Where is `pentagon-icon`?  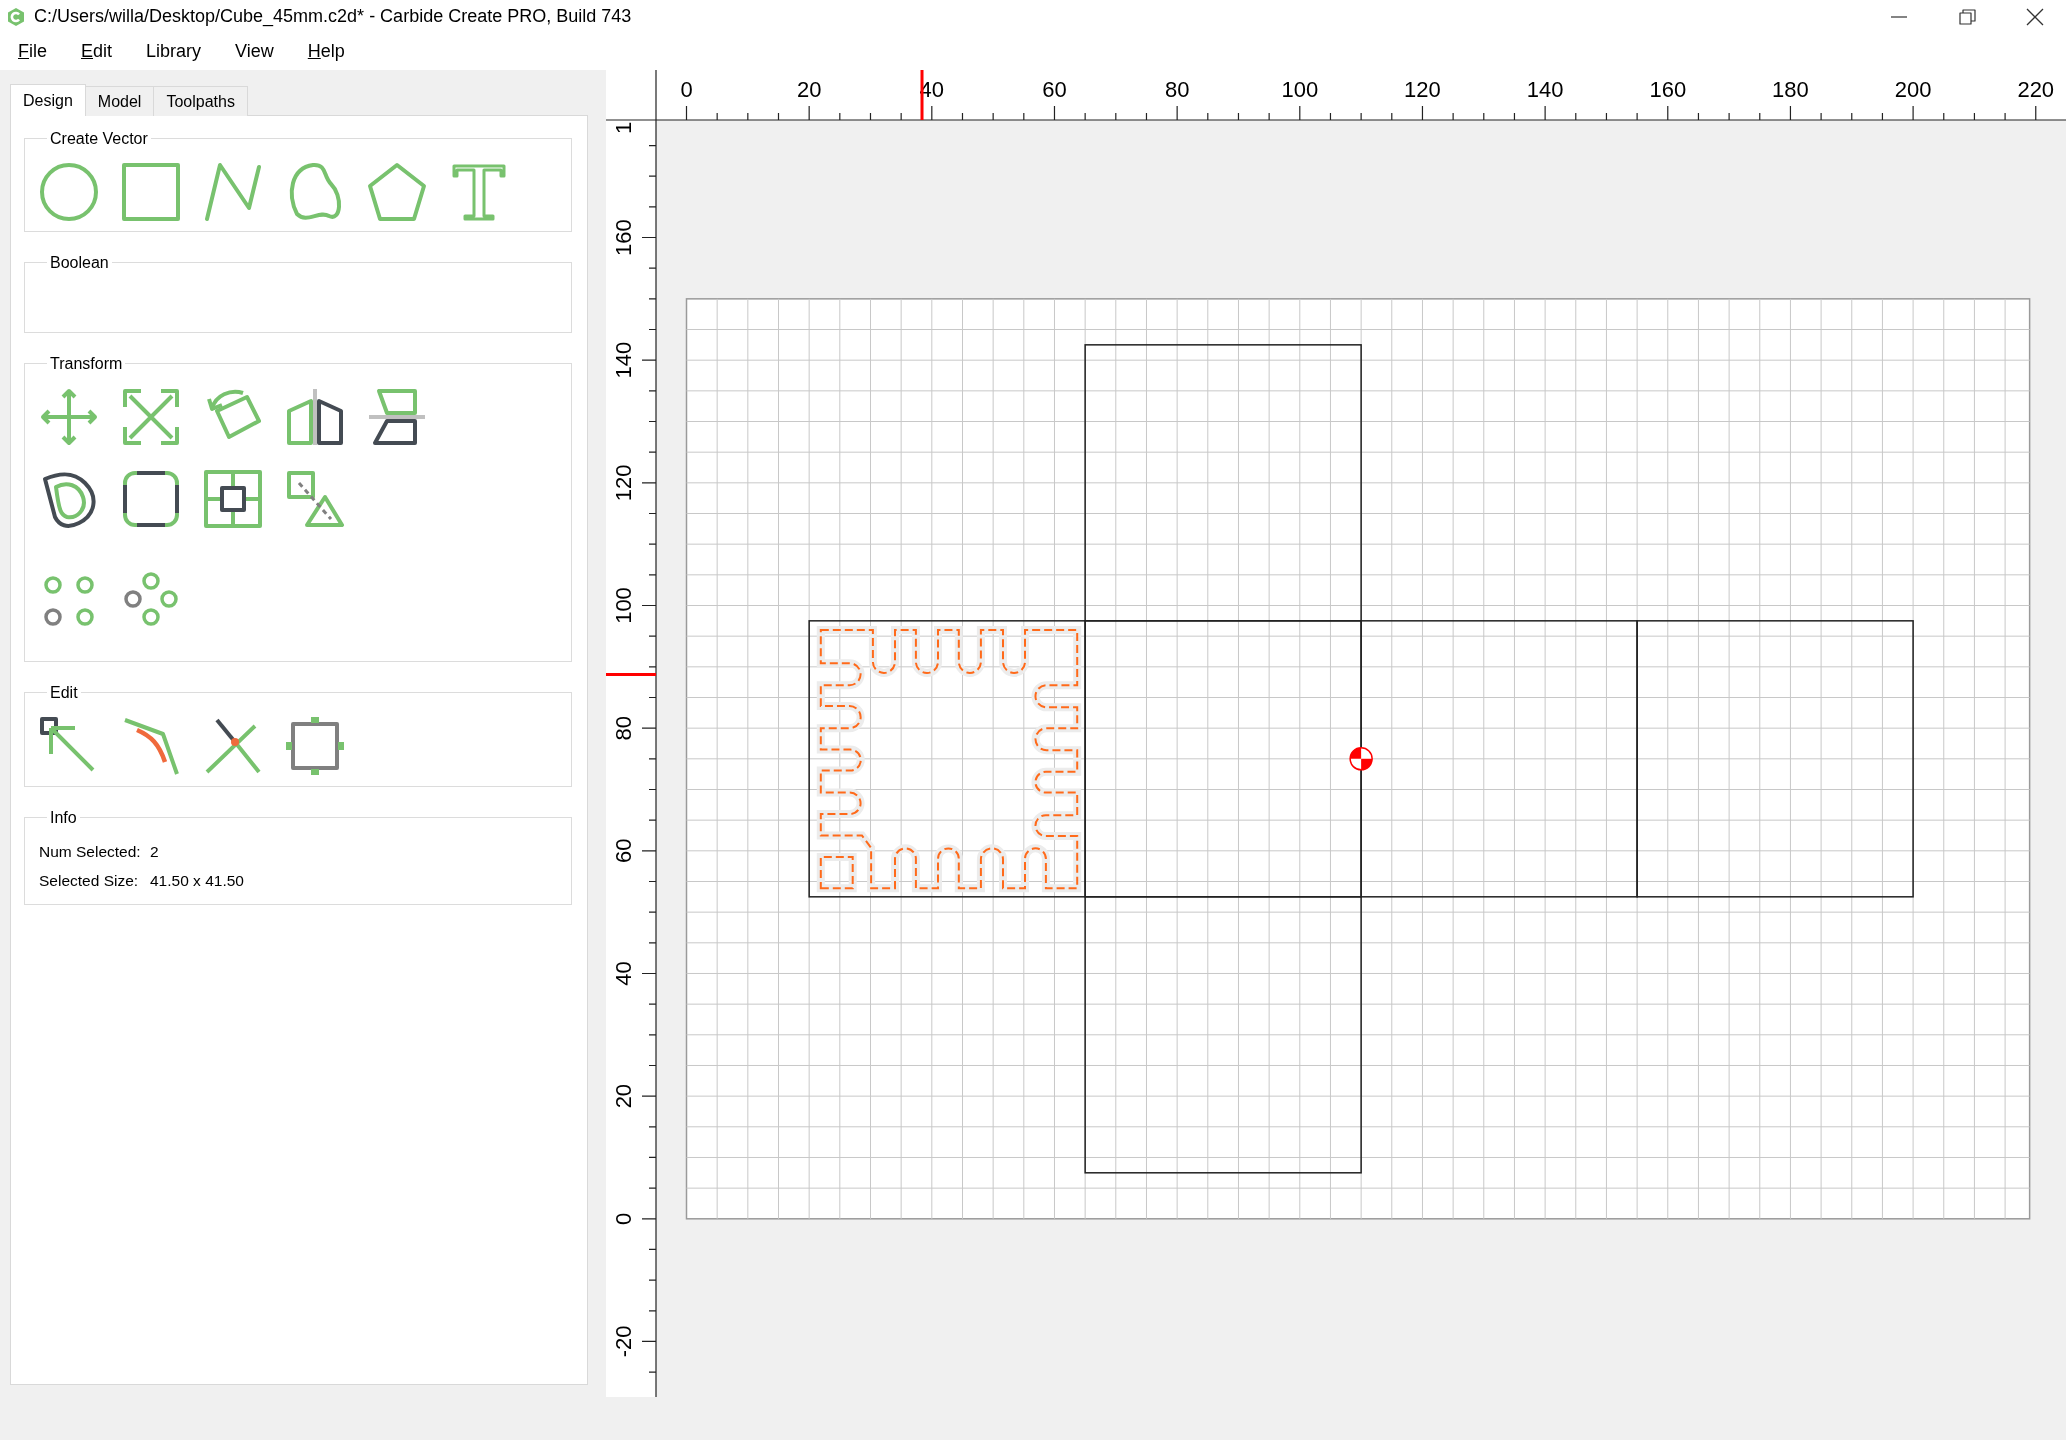 pentagon-icon is located at coordinates (397, 191).